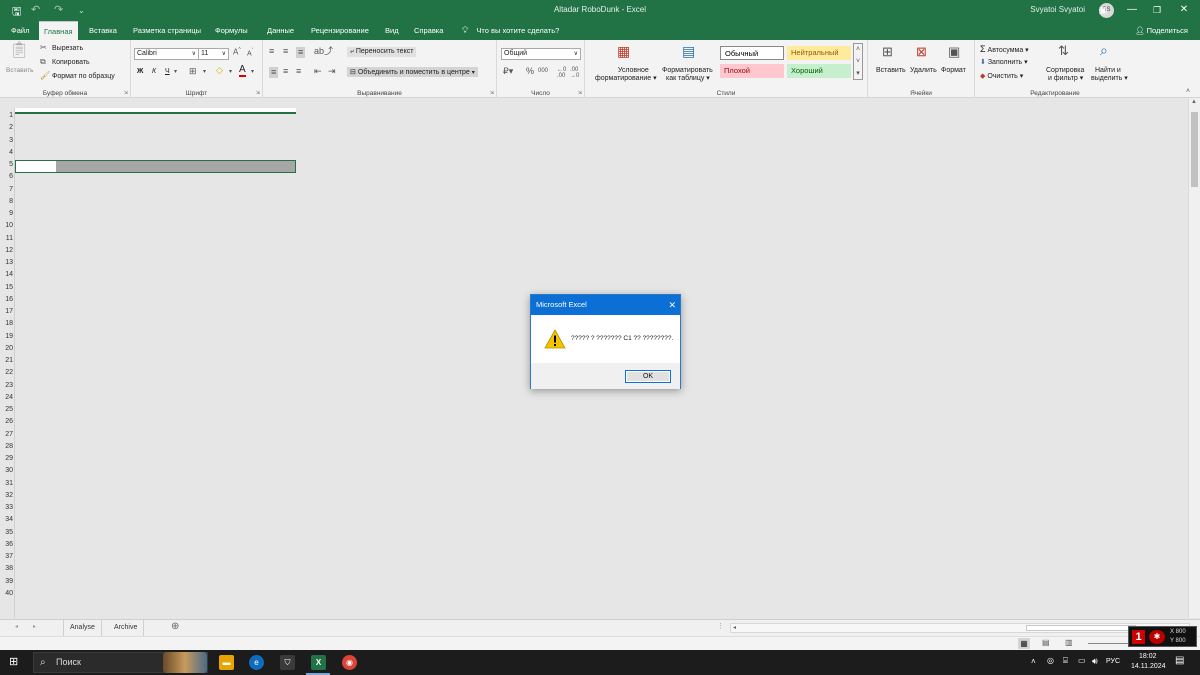 This screenshot has height=675, width=1200. Describe the element at coordinates (1024, 643) in the screenshot. I see `normal-view-icon: ▦` at that location.